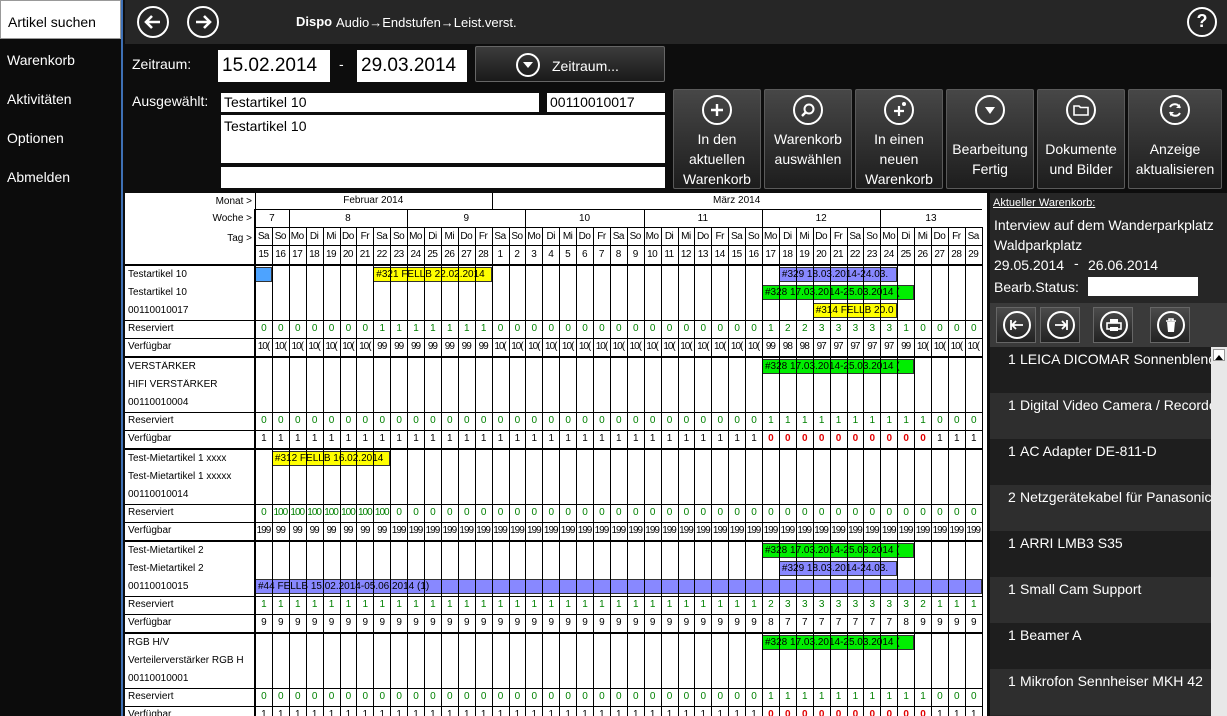 This screenshot has width=1227, height=716. What do you see at coordinates (1202, 22) in the screenshot?
I see `help-button: ?` at bounding box center [1202, 22].